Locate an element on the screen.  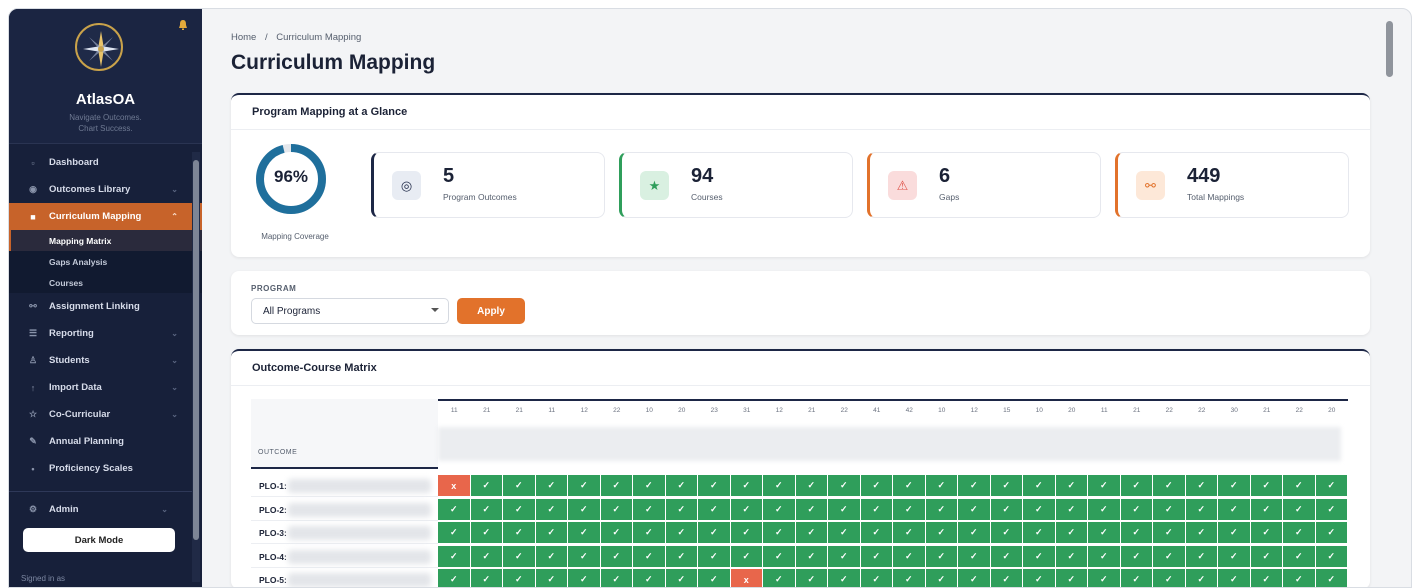
sidebar-item-reporting: ☰ Reporting ⌄ is located at coordinates (105, 333).